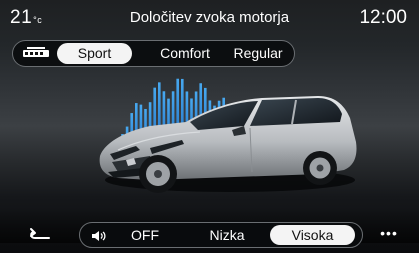 The image size is (419, 253). Describe the element at coordinates (389, 233) in the screenshot. I see `more-options-button: •••` at that location.